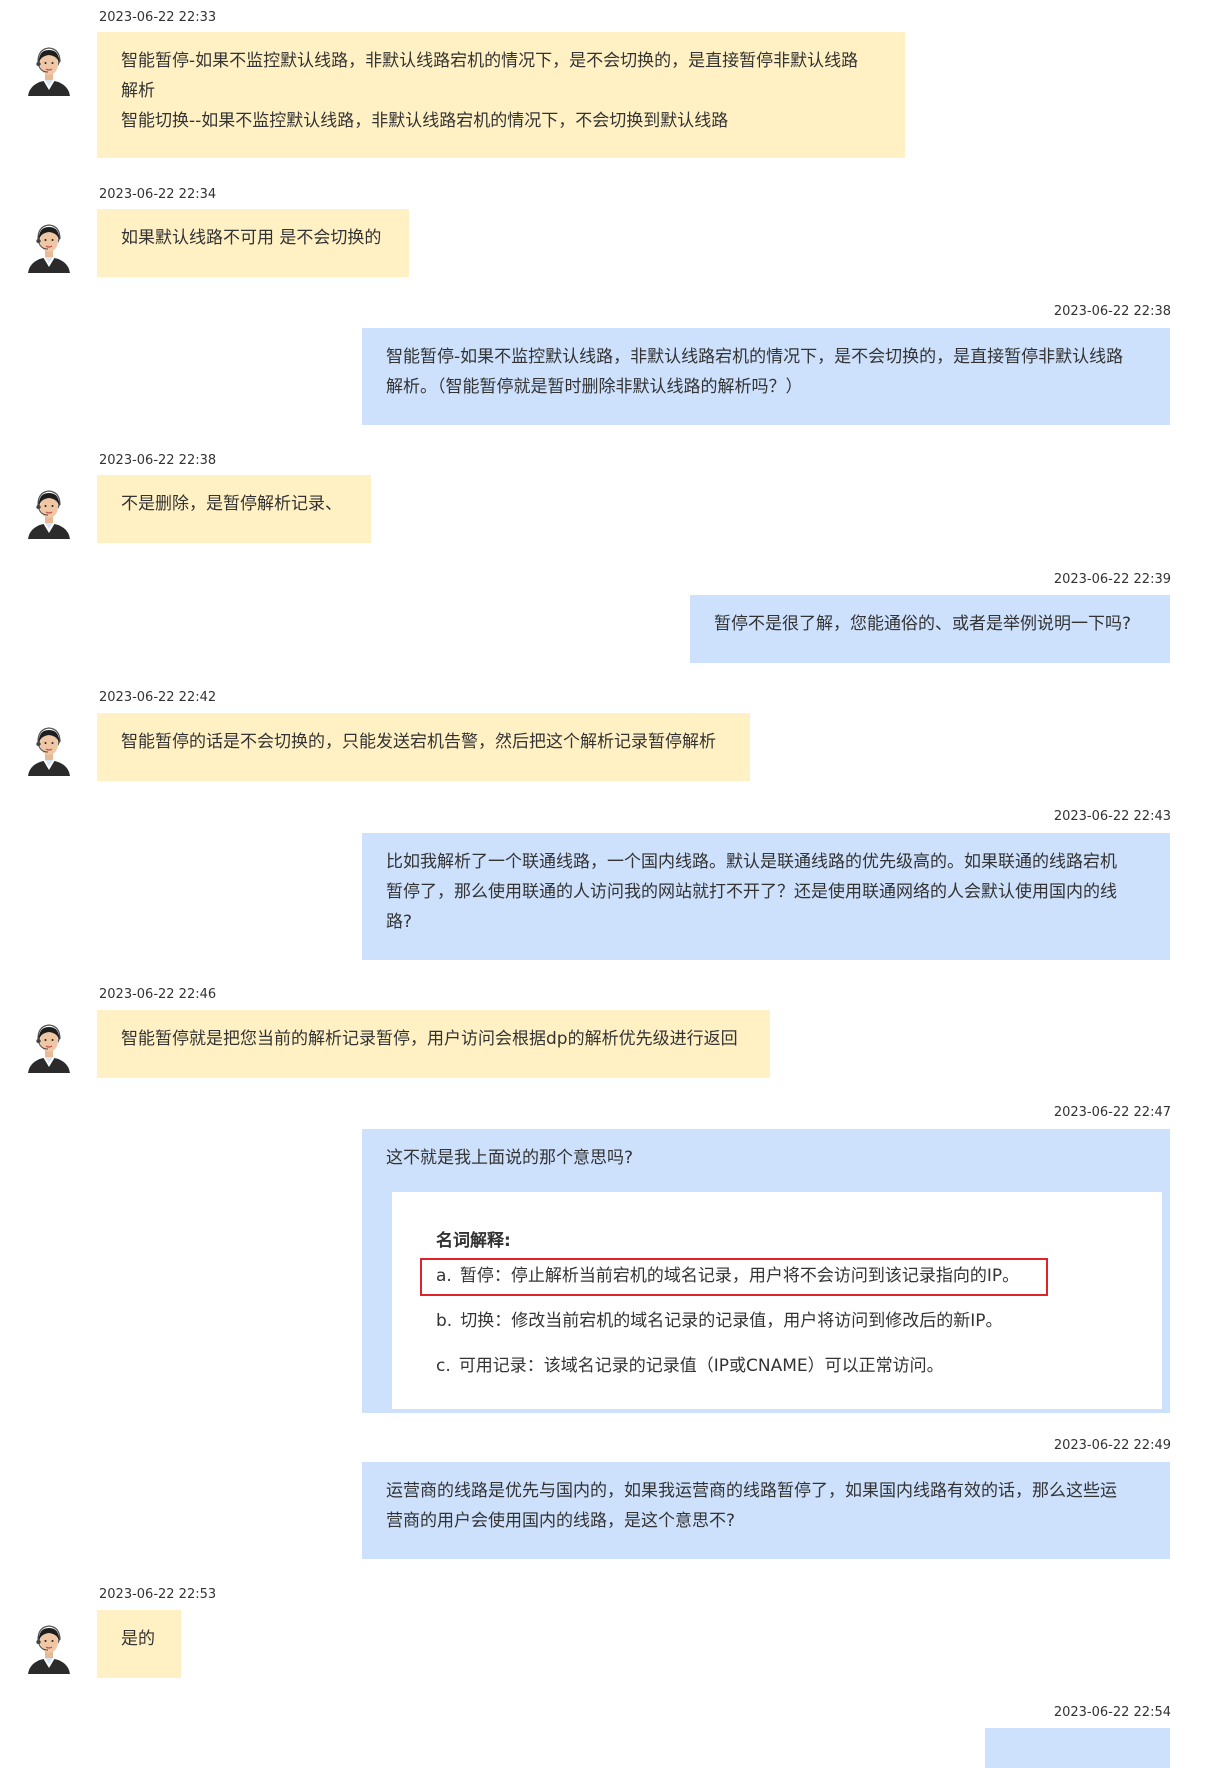  Describe the element at coordinates (139, 1644) in the screenshot. I see `agent-message-bubble: 是的` at that location.